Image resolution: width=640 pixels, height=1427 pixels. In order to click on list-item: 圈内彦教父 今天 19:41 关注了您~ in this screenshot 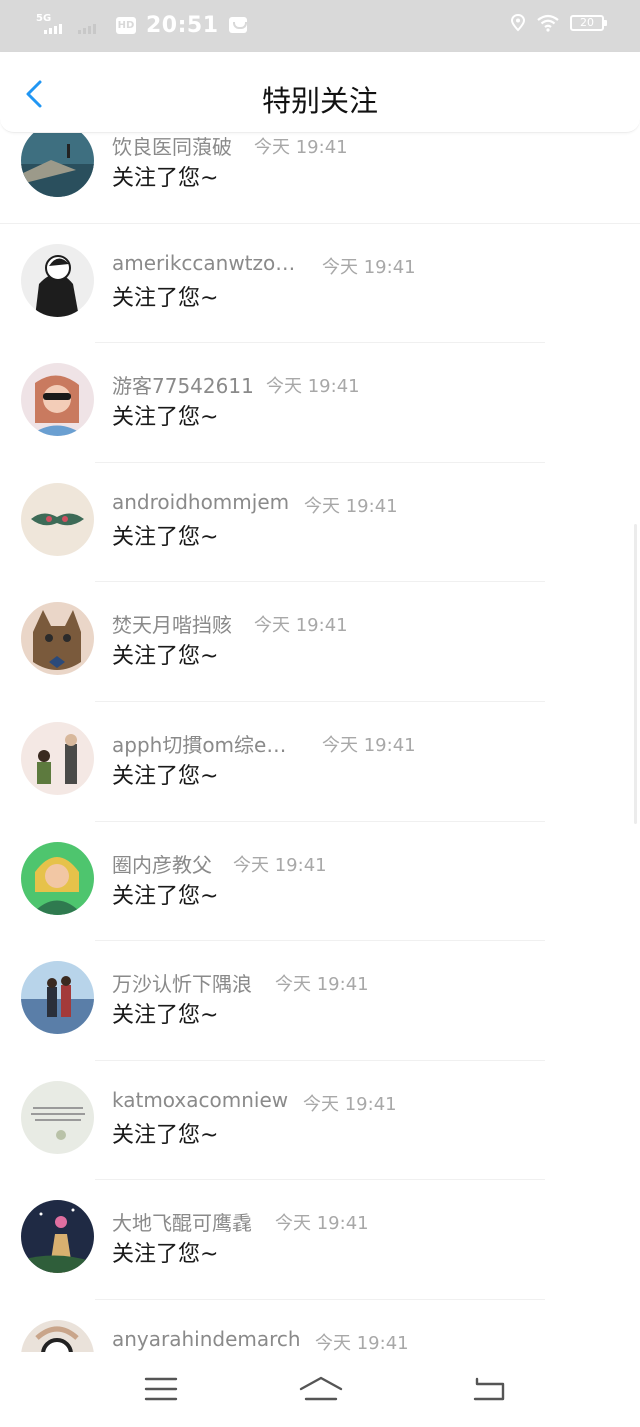, I will do `click(320, 882)`.